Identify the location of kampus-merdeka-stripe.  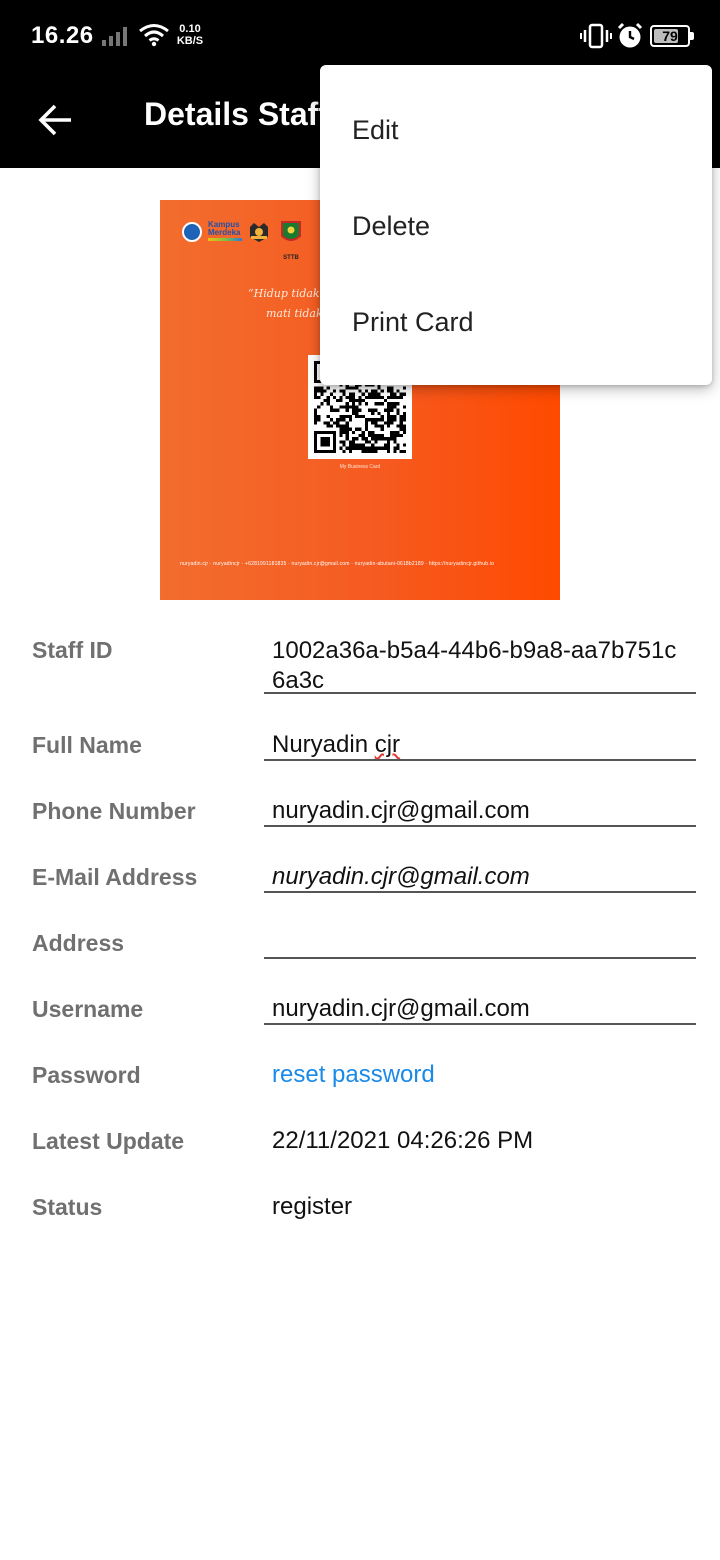
(225, 239).